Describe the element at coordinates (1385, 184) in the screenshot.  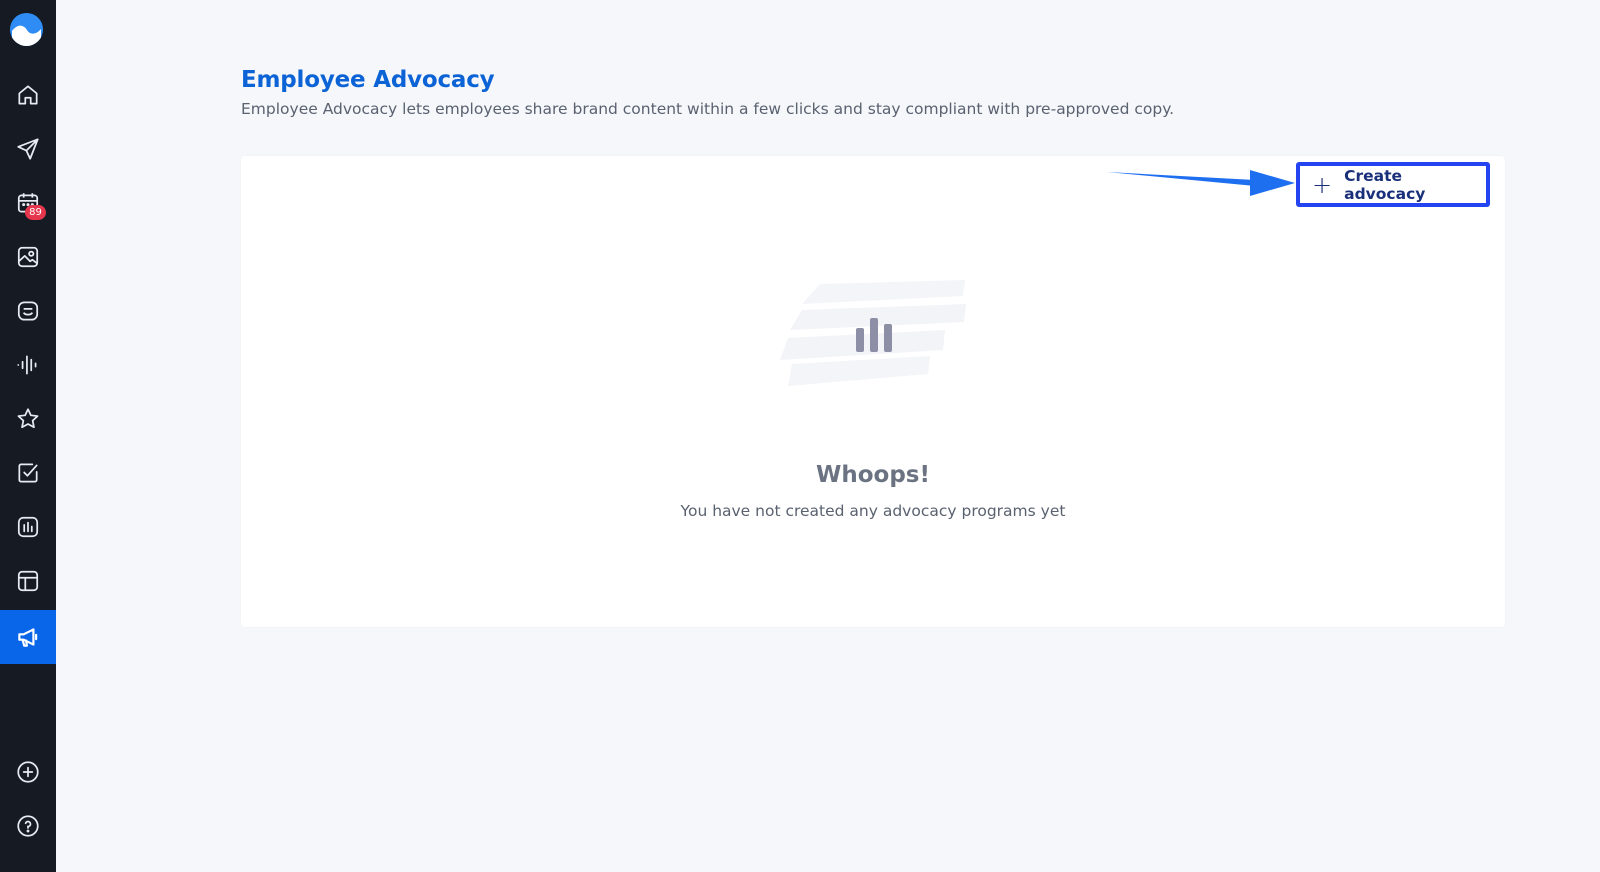
I see `create-advocacy-label: Create advocacy` at that location.